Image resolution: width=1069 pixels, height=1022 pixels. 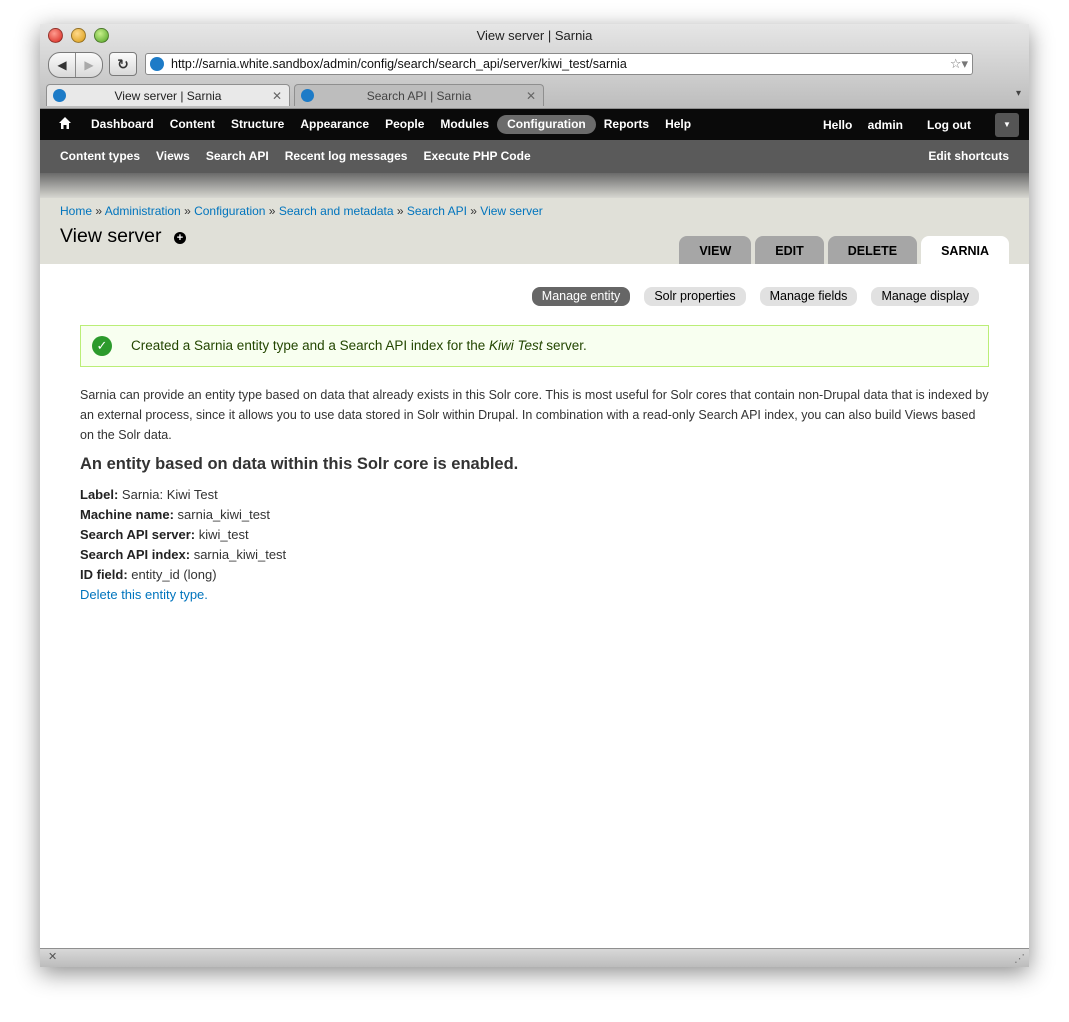 What do you see at coordinates (511, 211) in the screenshot?
I see `breadcrumb-view-server: View server` at bounding box center [511, 211].